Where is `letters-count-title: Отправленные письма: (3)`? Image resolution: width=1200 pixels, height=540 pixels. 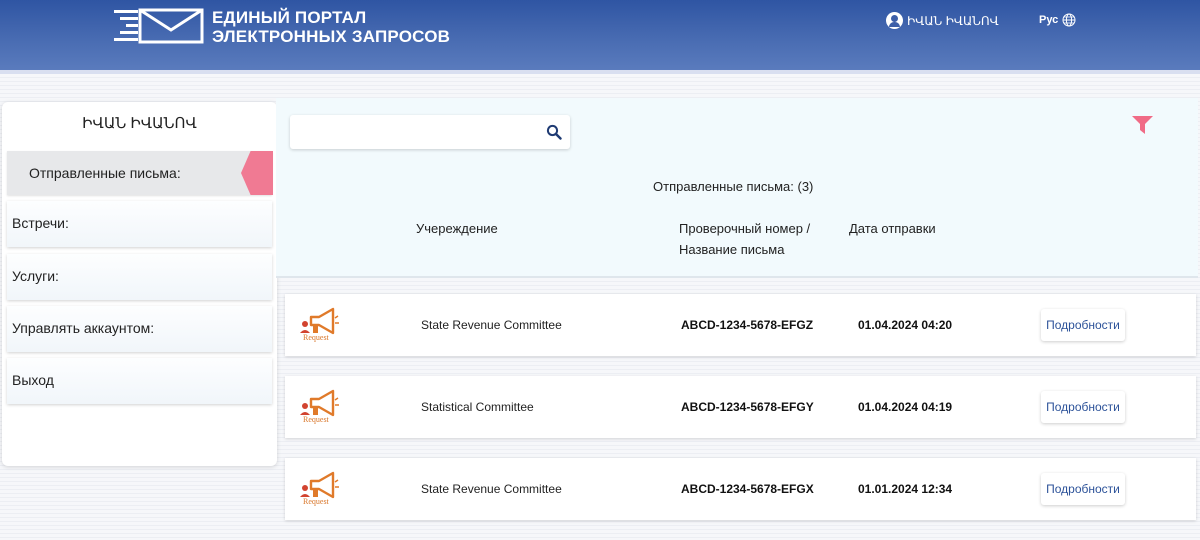
letters-count-title: Отправленные письма: (3) is located at coordinates (733, 186).